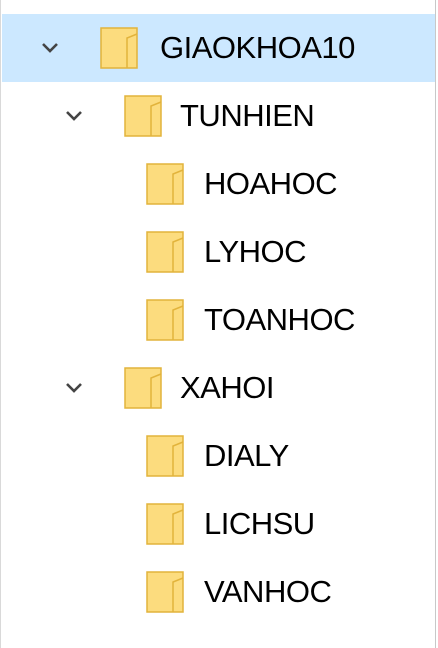 The width and height of the screenshot is (438, 648). I want to click on tree-item-label: TOANHOC, so click(279, 319).